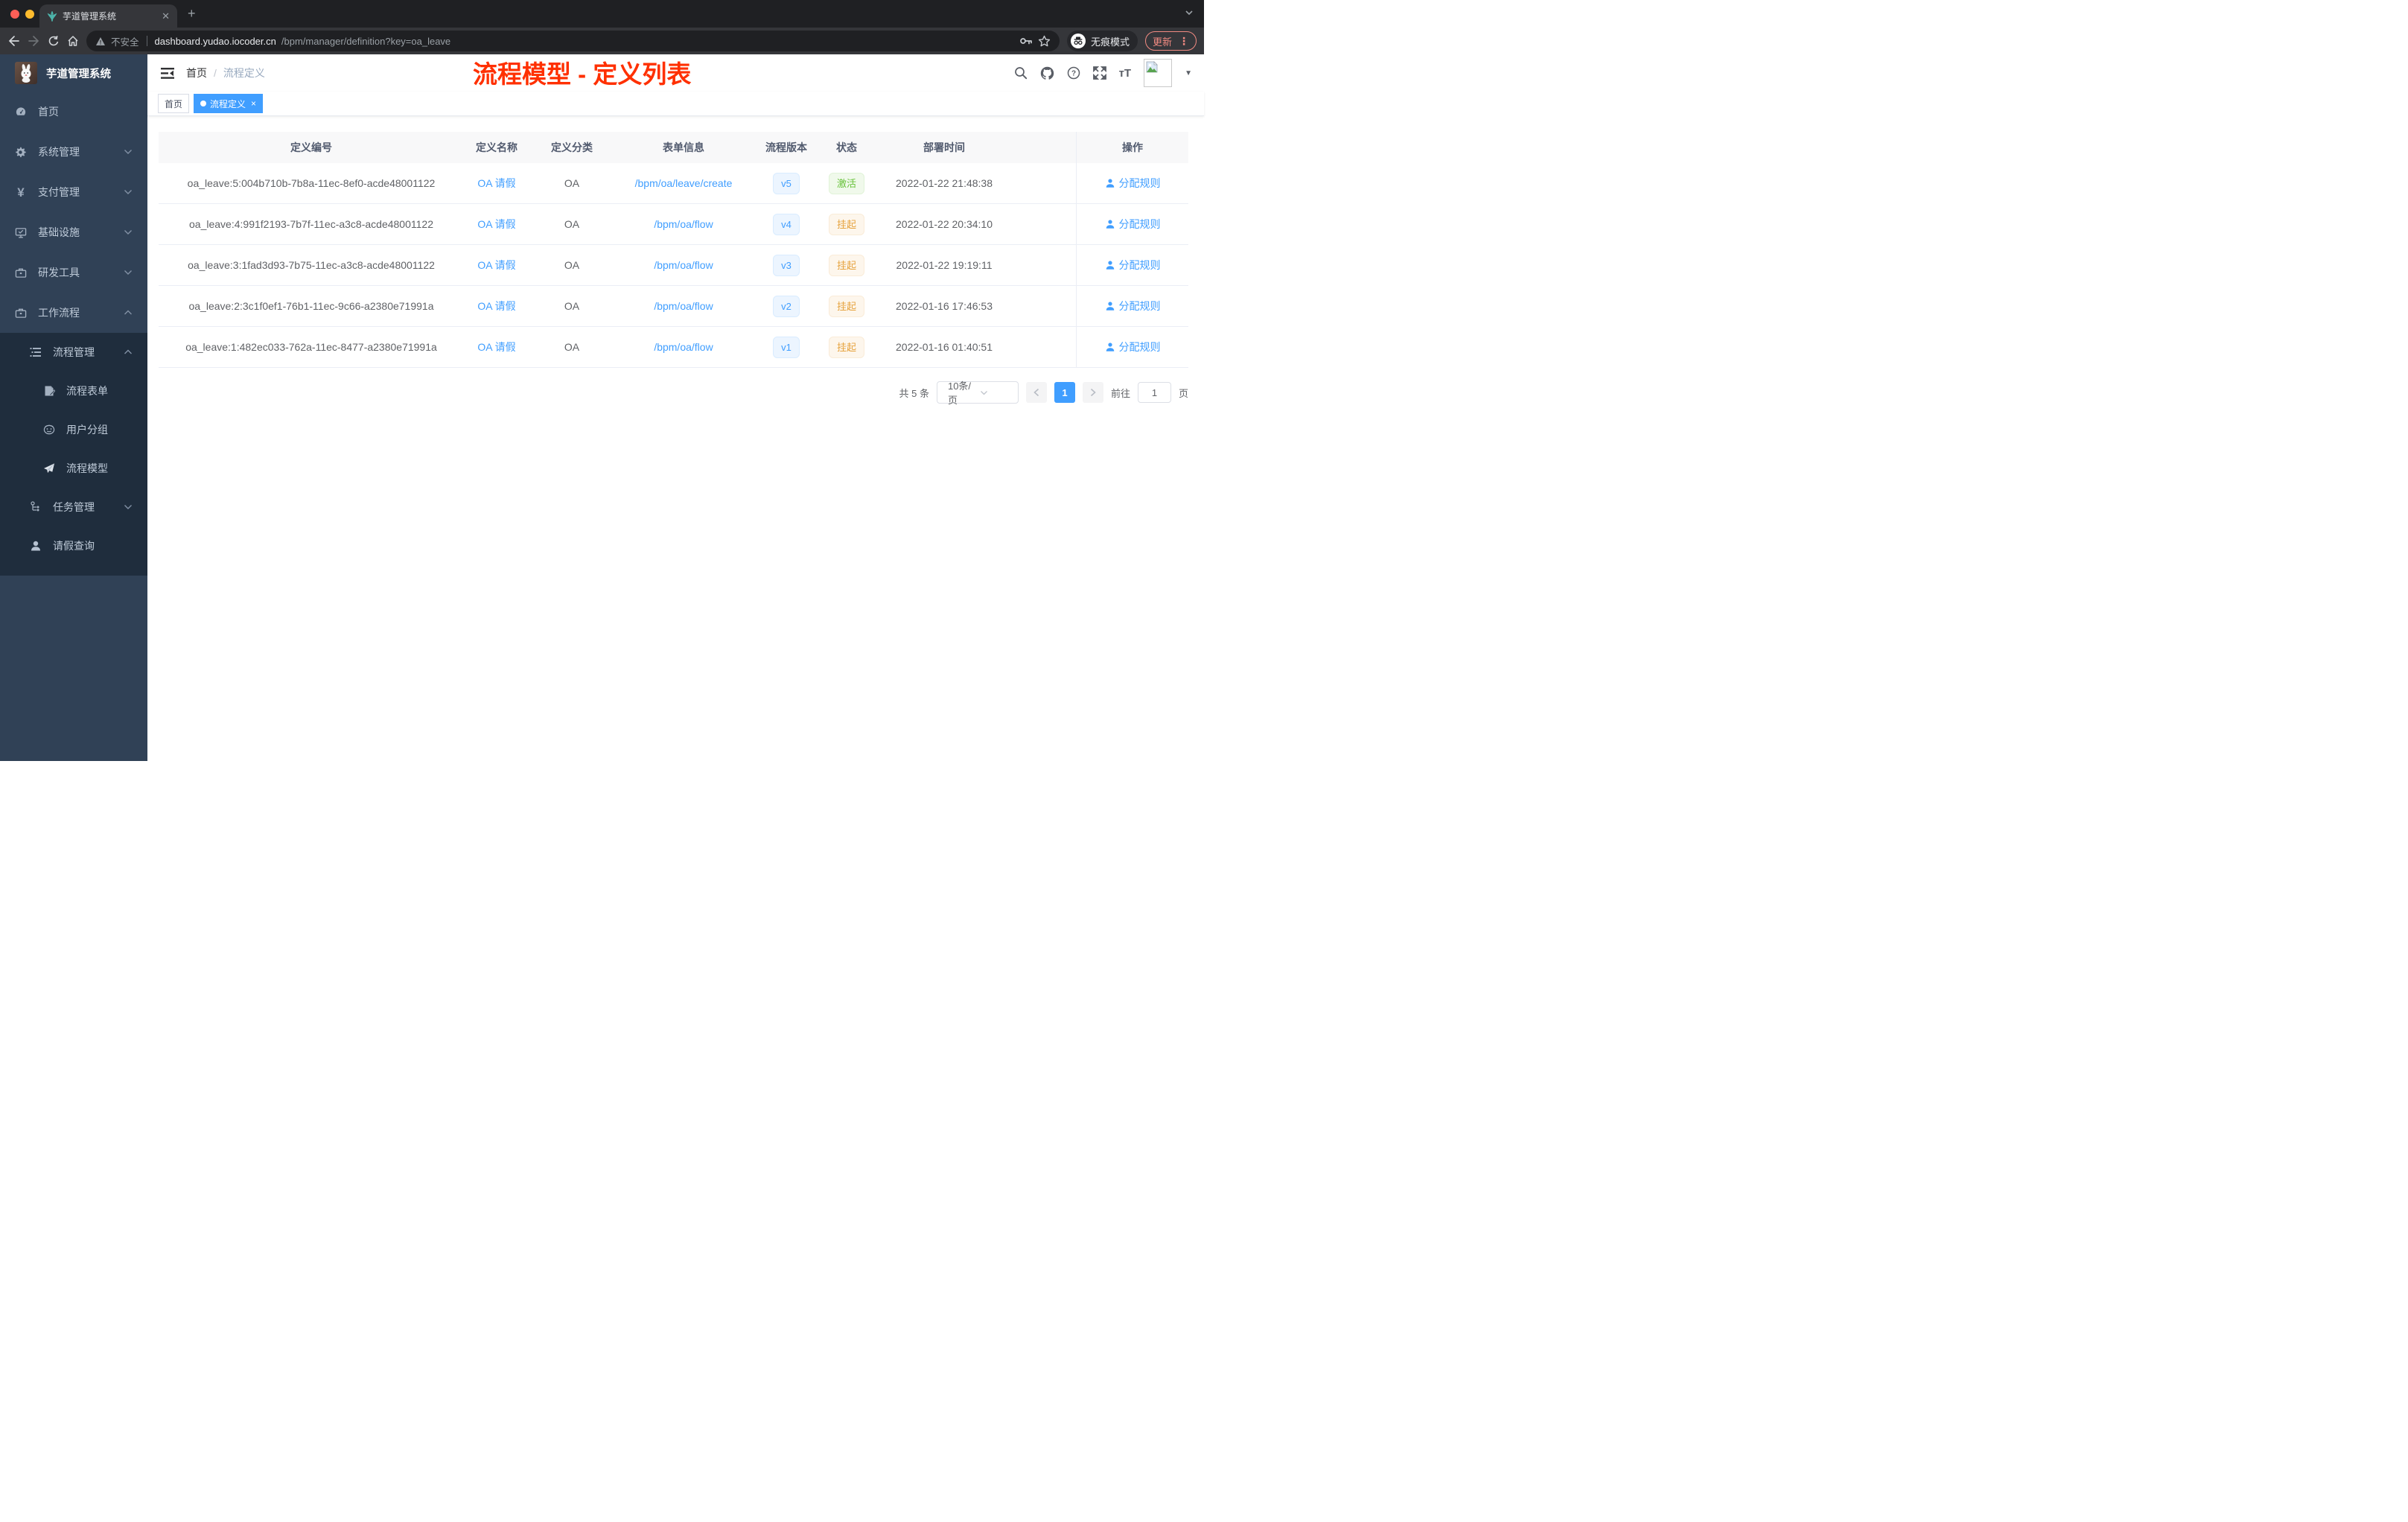 This screenshot has height=1522, width=2408. I want to click on tab-search-chevron-icon, so click(1189, 13).